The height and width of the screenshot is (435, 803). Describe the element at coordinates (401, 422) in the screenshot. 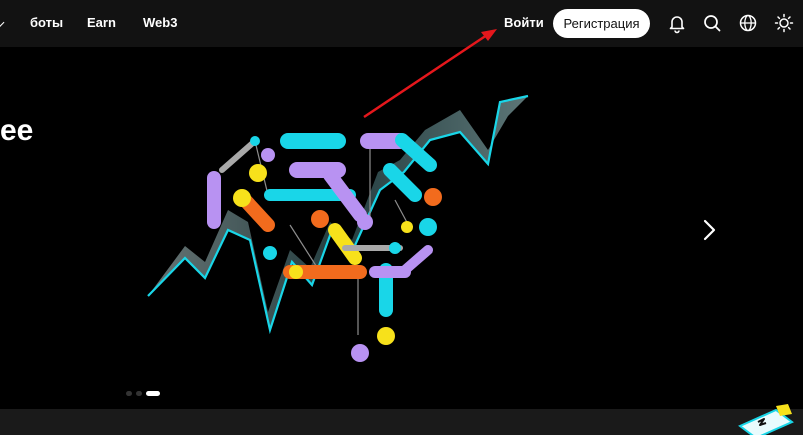

I see `content-strip` at that location.